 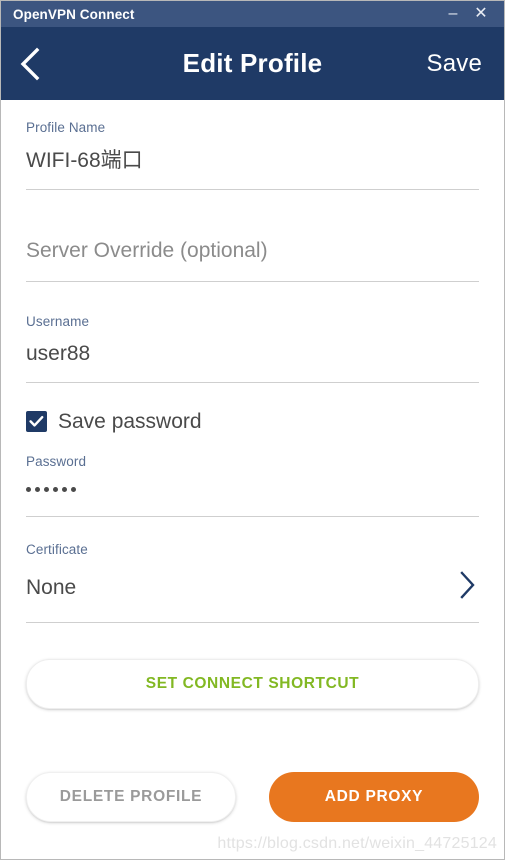 I want to click on app-header: Edit Profile Save, so click(x=252, y=63).